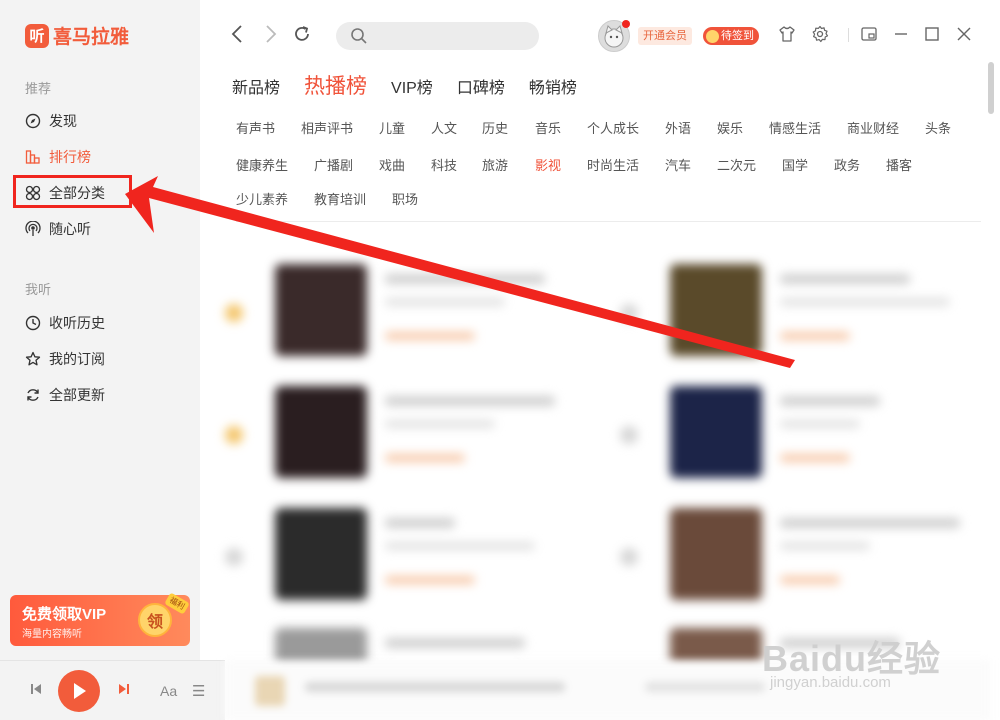 The image size is (1000, 720). What do you see at coordinates (32, 229) in the screenshot?
I see `radio-icon` at bounding box center [32, 229].